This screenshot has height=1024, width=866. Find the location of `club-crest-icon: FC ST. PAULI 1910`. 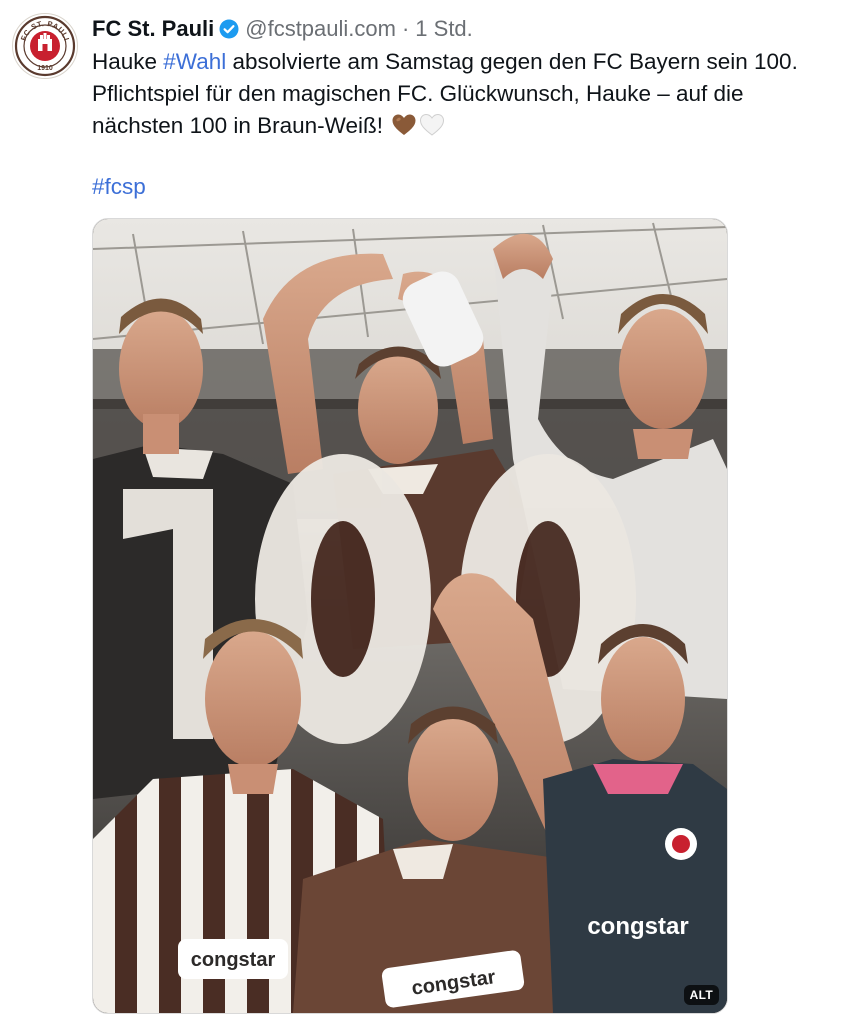

club-crest-icon: FC ST. PAULI 1910 is located at coordinates (45, 46).